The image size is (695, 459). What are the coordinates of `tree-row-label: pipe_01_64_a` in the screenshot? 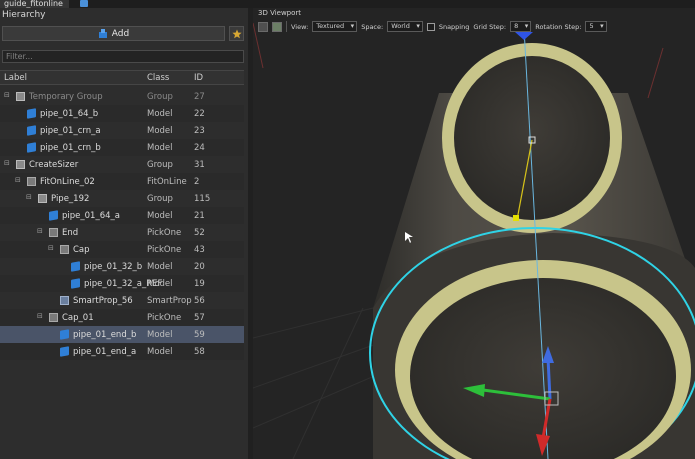 It's located at (91, 216).